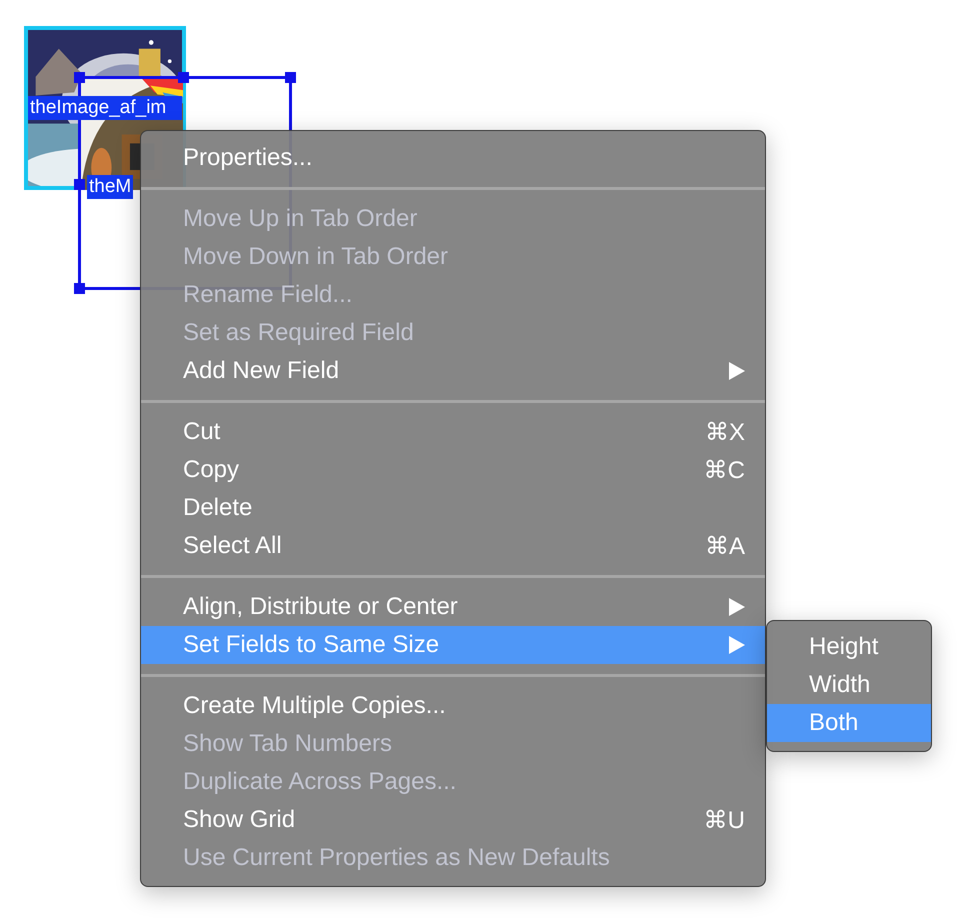  Describe the element at coordinates (453, 645) in the screenshot. I see `menu-item: Set Fields to Same Size` at that location.